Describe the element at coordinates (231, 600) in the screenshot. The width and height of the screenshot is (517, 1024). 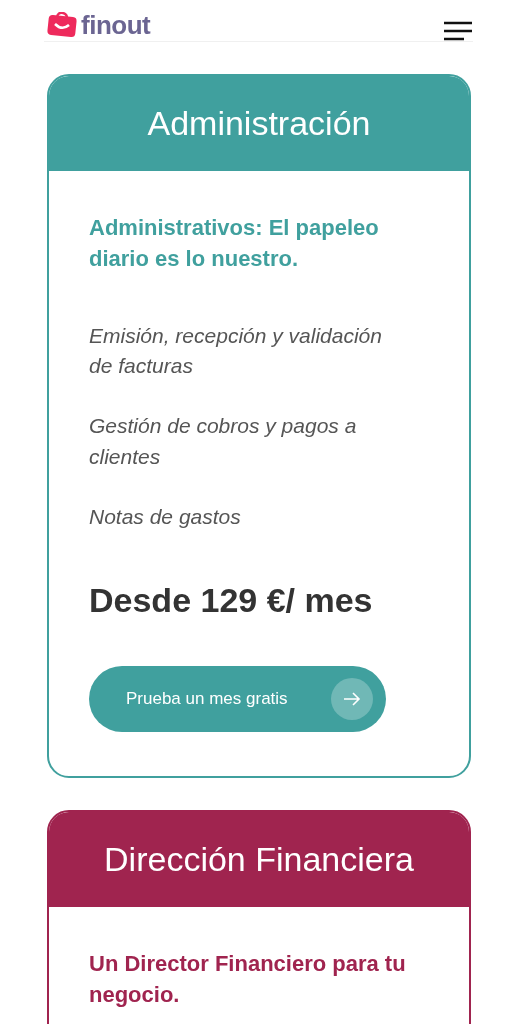
I see `price-text: Desde 129 €/ mes` at that location.